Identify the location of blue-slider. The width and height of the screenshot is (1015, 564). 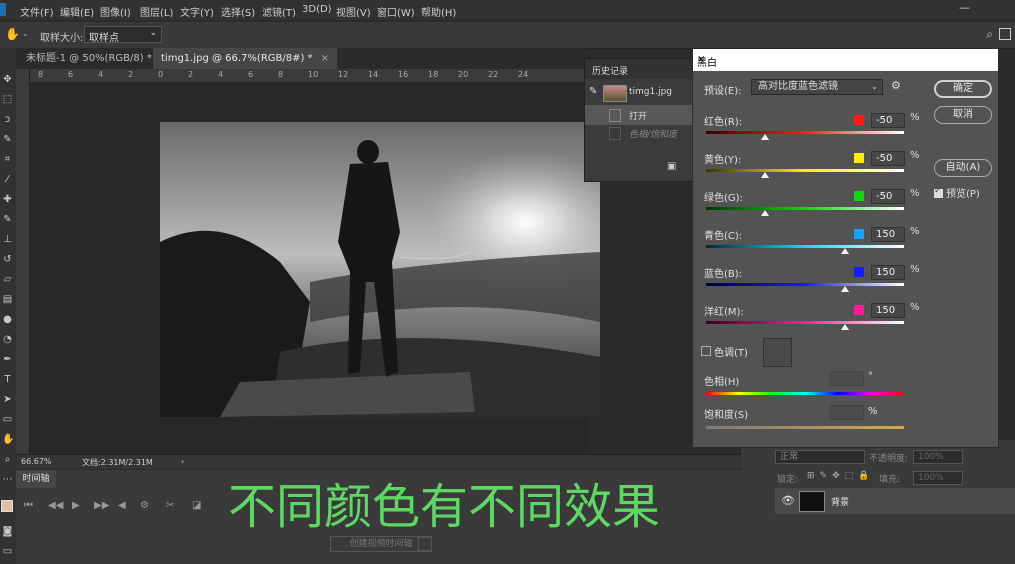
(805, 284).